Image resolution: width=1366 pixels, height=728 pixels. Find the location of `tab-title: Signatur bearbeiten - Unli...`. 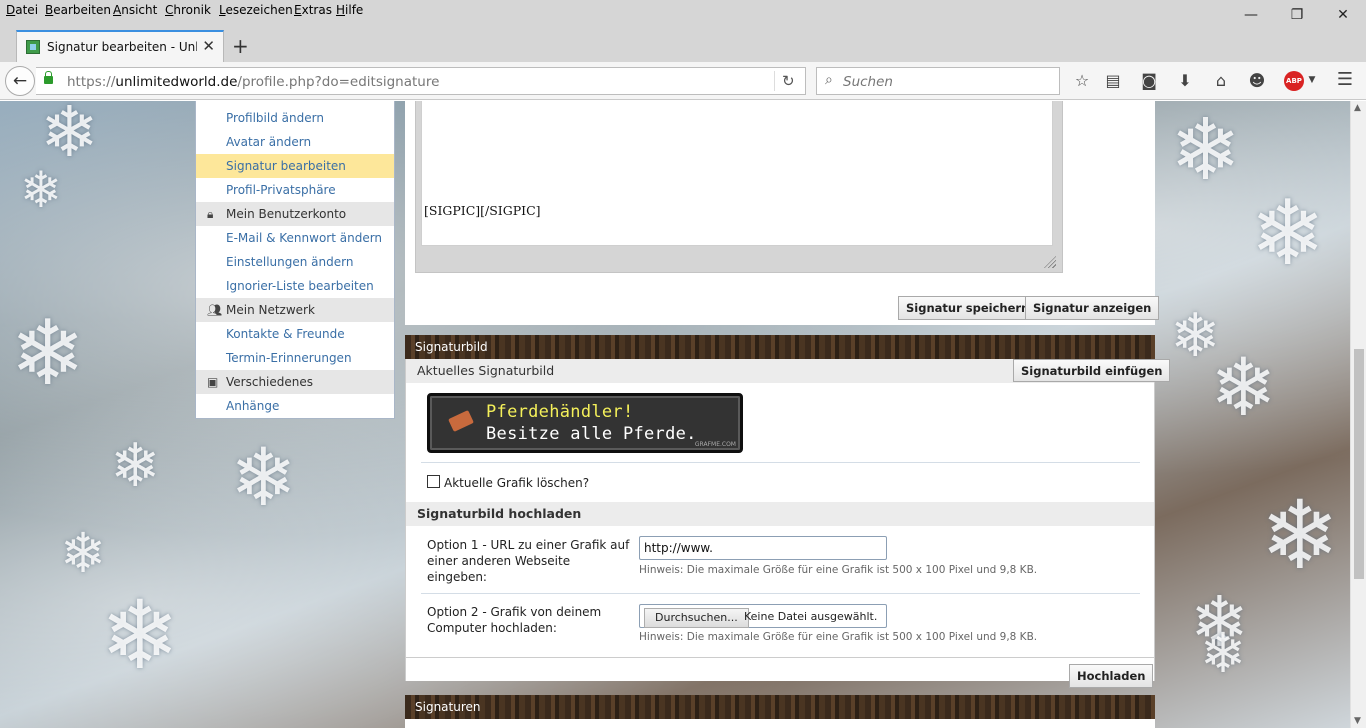

tab-title: Signatur bearbeiten - Unli... is located at coordinates (122, 47).